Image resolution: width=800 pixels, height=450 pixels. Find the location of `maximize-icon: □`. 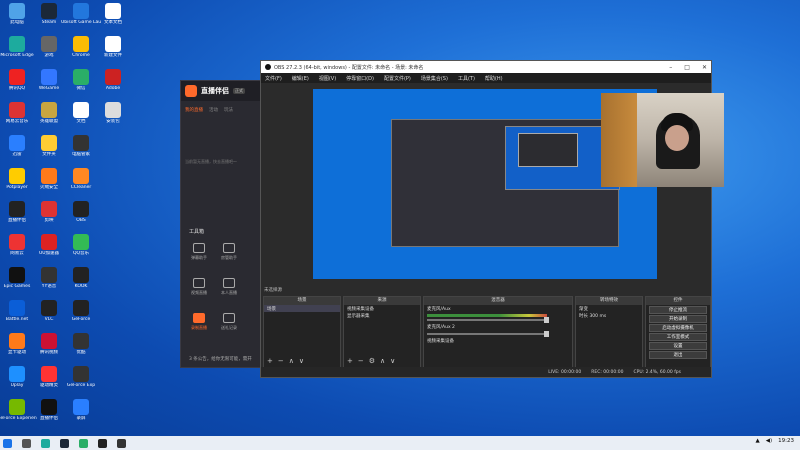

maximize-icon: □ is located at coordinates (687, 67).